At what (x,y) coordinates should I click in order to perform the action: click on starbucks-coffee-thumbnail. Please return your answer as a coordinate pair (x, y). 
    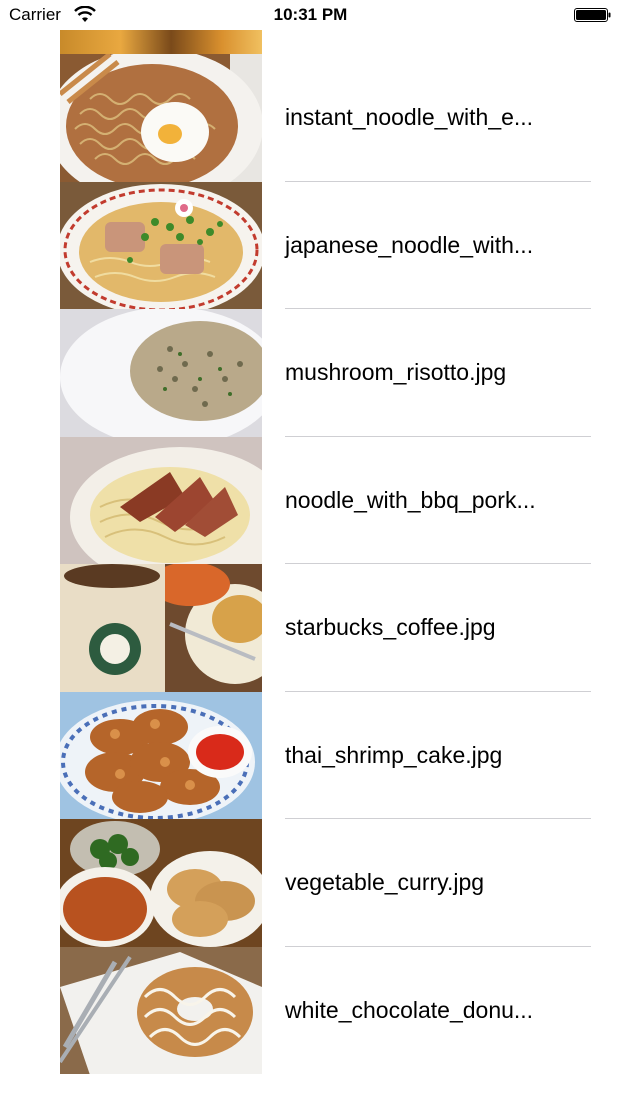
    Looking at the image, I should click on (161, 628).